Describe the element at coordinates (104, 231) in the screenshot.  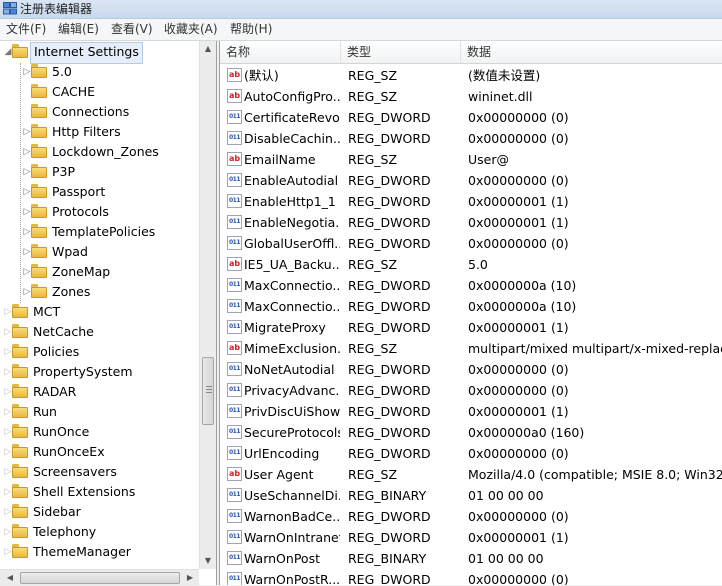
I see `tree-item-label: TemplatePolicies` at that location.